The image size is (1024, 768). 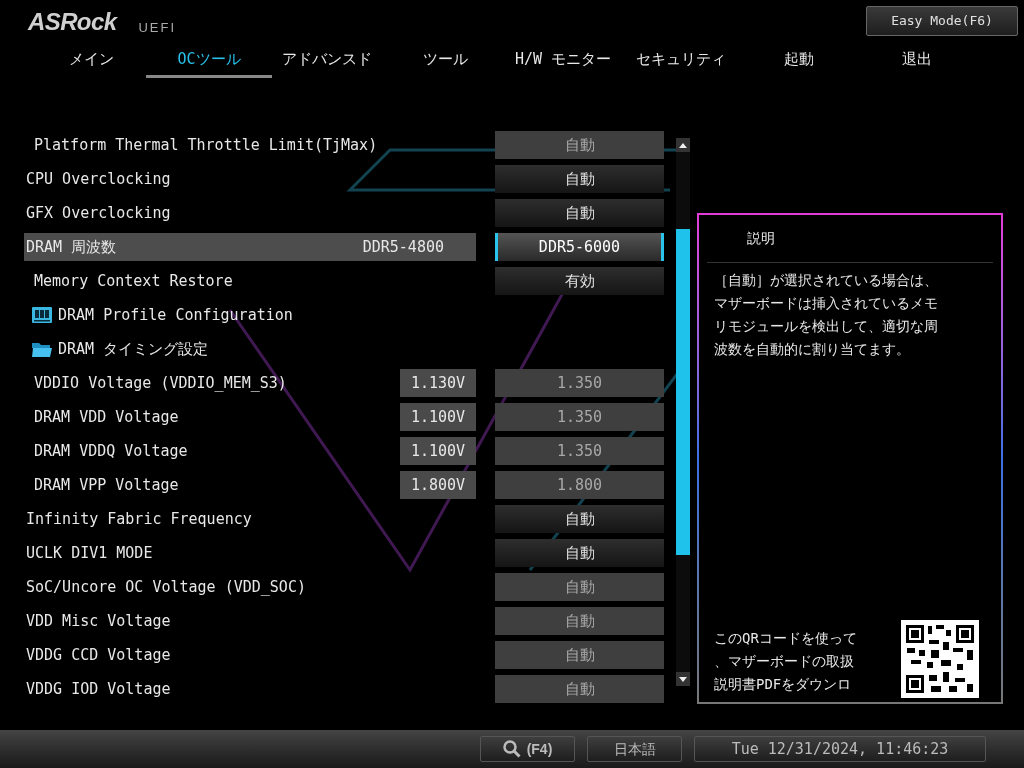 What do you see at coordinates (942, 21) in the screenshot?
I see `easy-mode-button: Easy Mode(F6)` at bounding box center [942, 21].